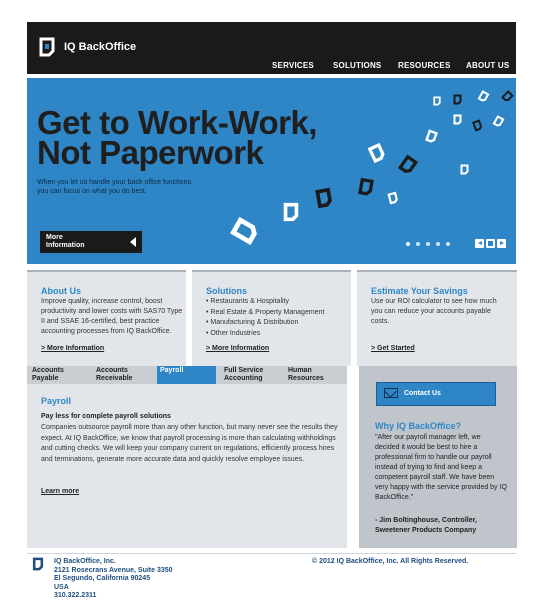 Image resolution: width=535 pixels, height=601 pixels. What do you see at coordinates (418, 426) in the screenshot?
I see `why-iq-title: Why IQ BackOffice?` at bounding box center [418, 426].